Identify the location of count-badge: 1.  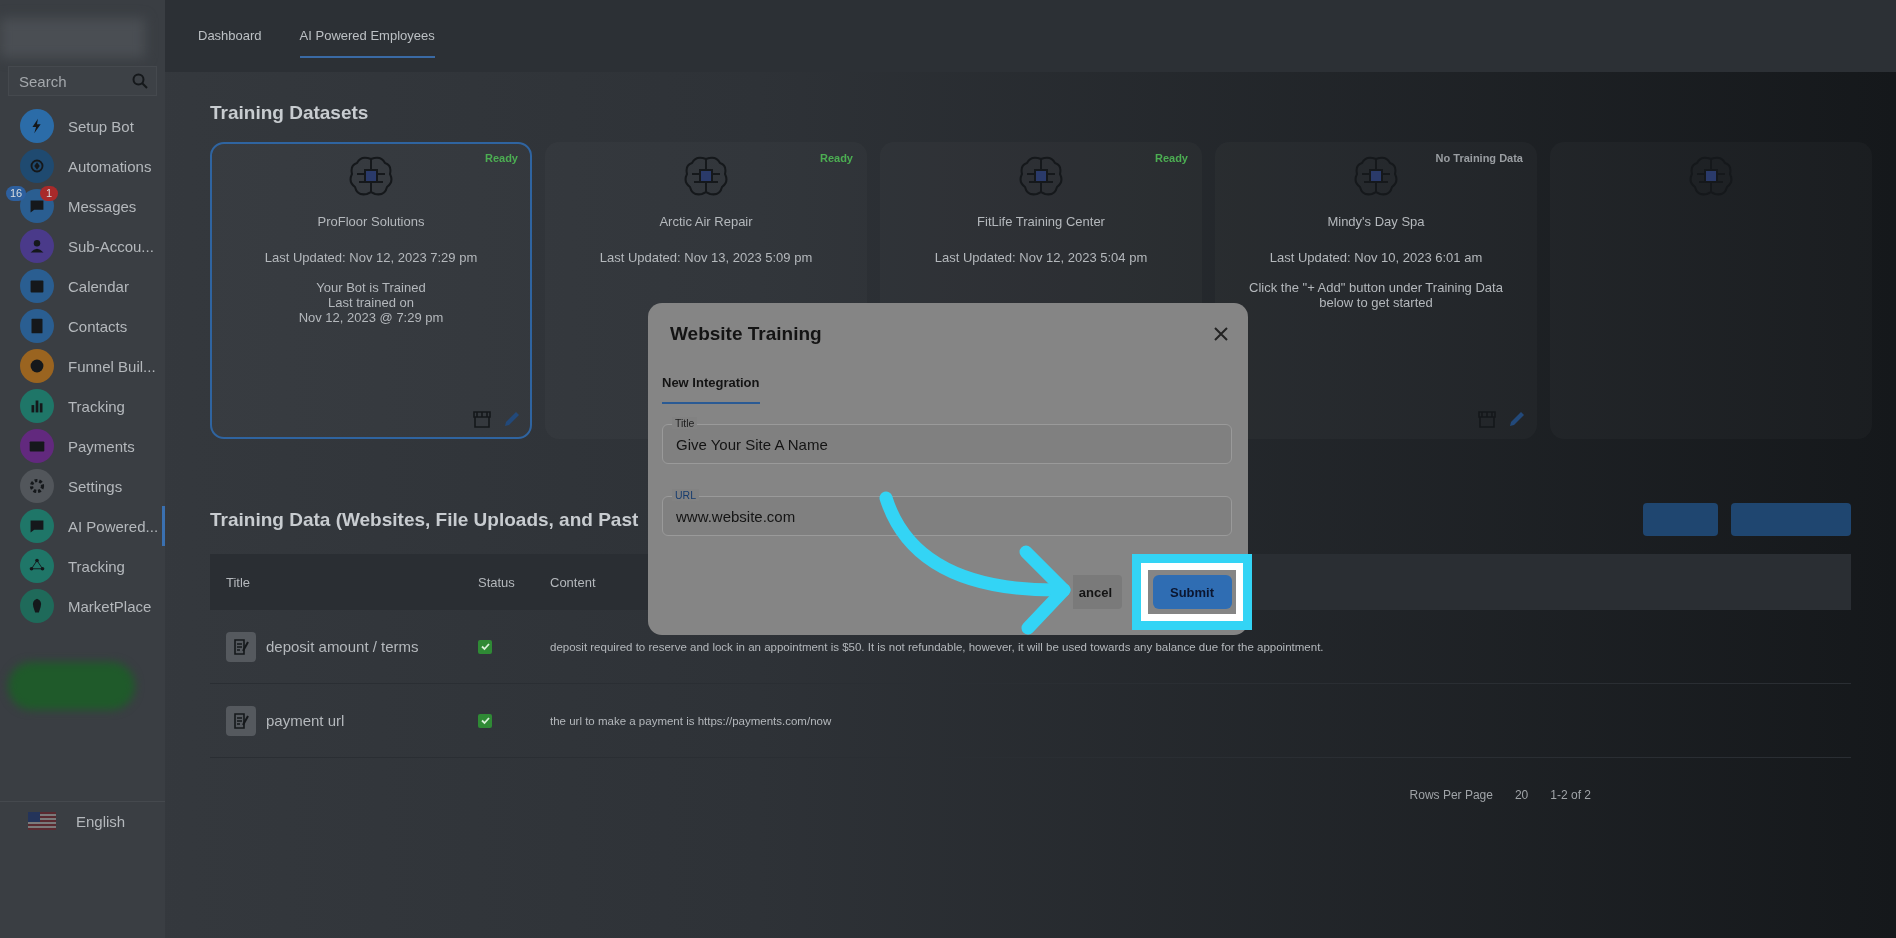
(49, 193).